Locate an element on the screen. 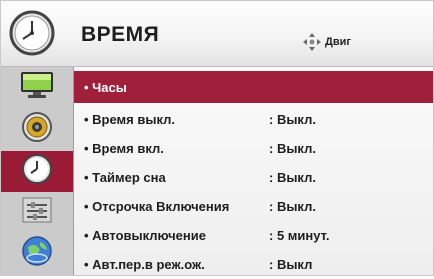 This screenshot has height=279, width=434. menu-item-value: : 5 минут. is located at coordinates (299, 235).